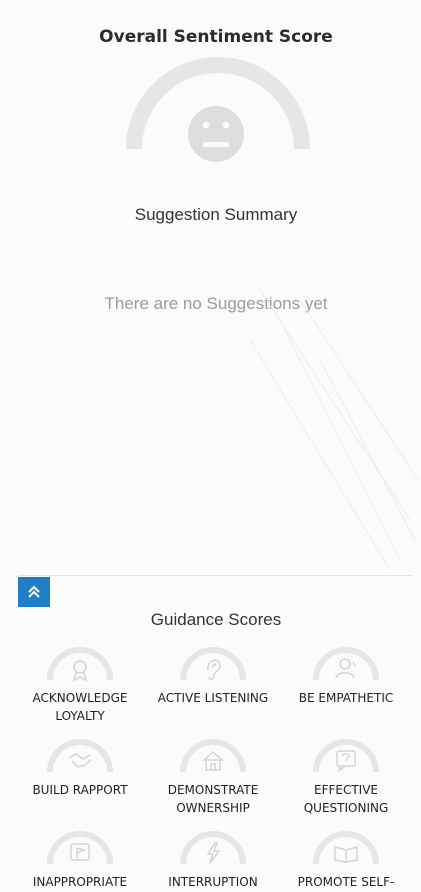 Image resolution: width=421 pixels, height=892 pixels. What do you see at coordinates (213, 774) in the screenshot?
I see `score-demonstrate-ownership: DEMONSTRATE OWNERSHIP` at bounding box center [213, 774].